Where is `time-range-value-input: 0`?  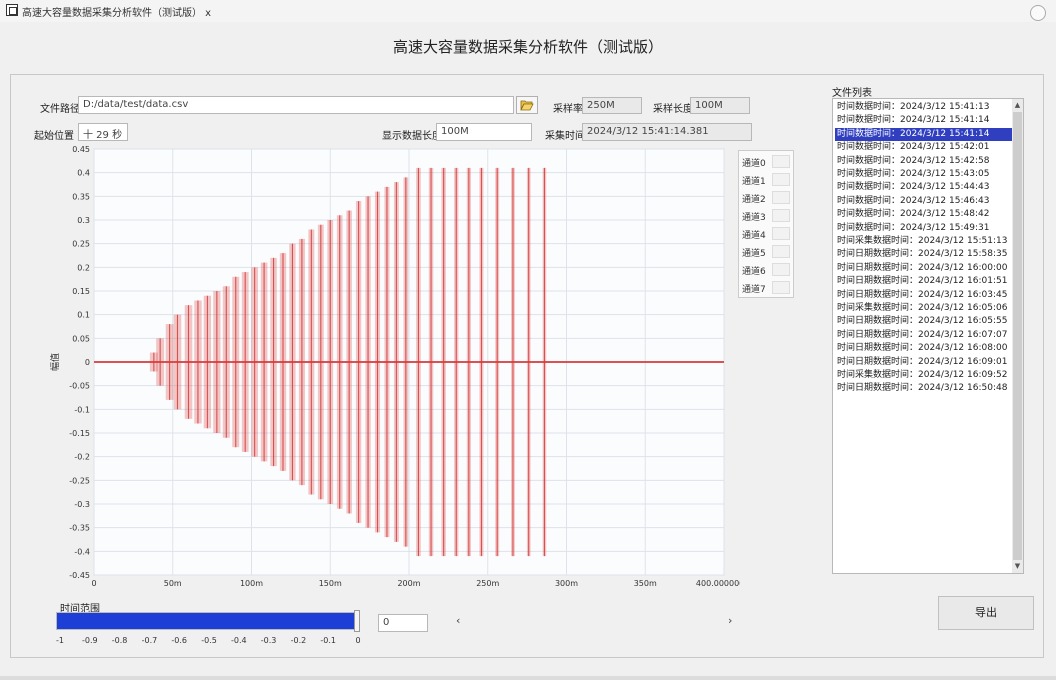
time-range-value-input: 0 is located at coordinates (403, 623).